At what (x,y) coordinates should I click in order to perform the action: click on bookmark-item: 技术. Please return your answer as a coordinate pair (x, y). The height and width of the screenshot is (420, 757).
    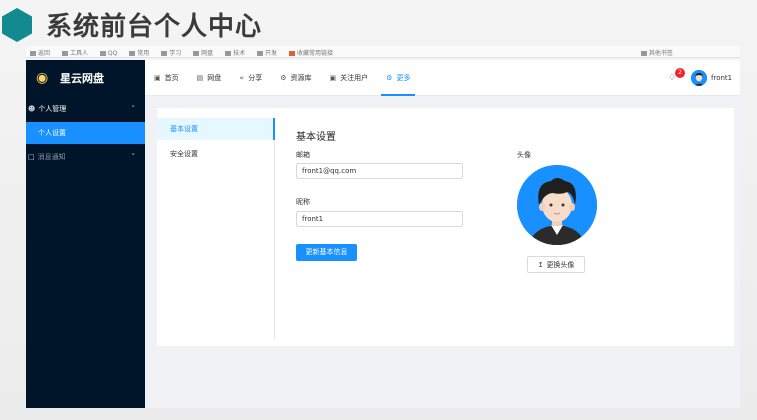
    Looking at the image, I should click on (235, 52).